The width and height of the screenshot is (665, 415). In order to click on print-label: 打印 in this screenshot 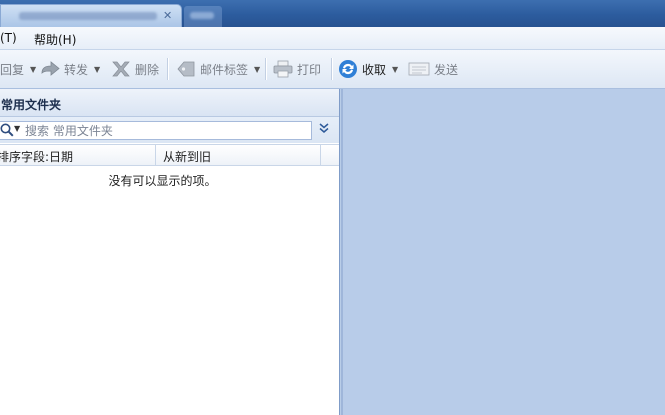, I will do `click(309, 69)`.